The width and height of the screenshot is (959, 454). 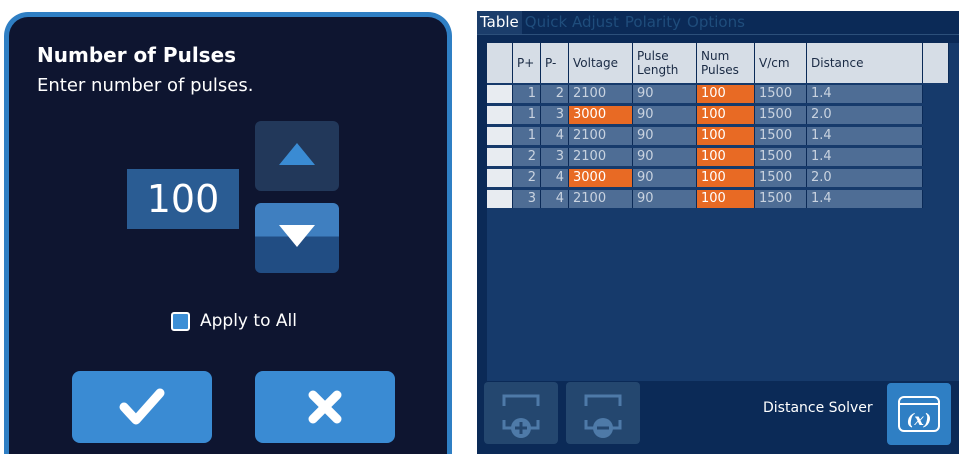 I want to click on header-p-minus: P-, so click(x=555, y=63).